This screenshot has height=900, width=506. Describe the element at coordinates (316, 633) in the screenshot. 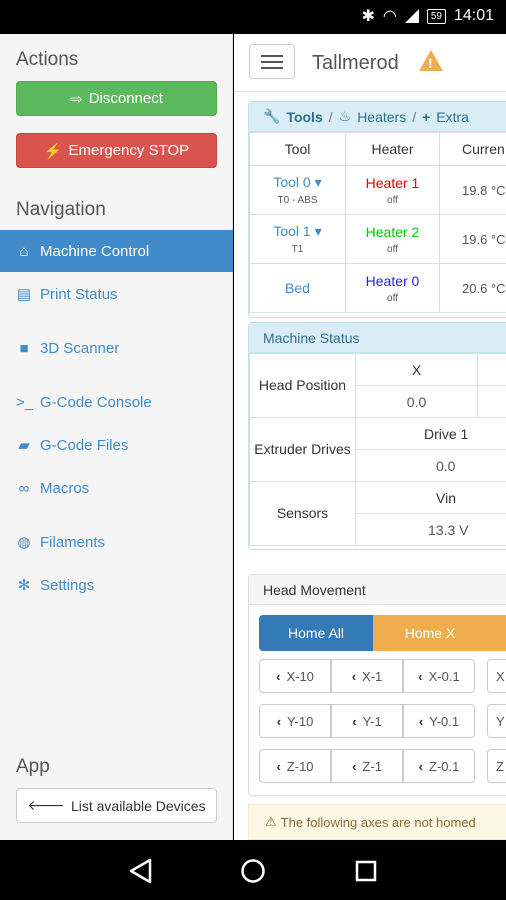

I see `home-all-button: Home All` at that location.